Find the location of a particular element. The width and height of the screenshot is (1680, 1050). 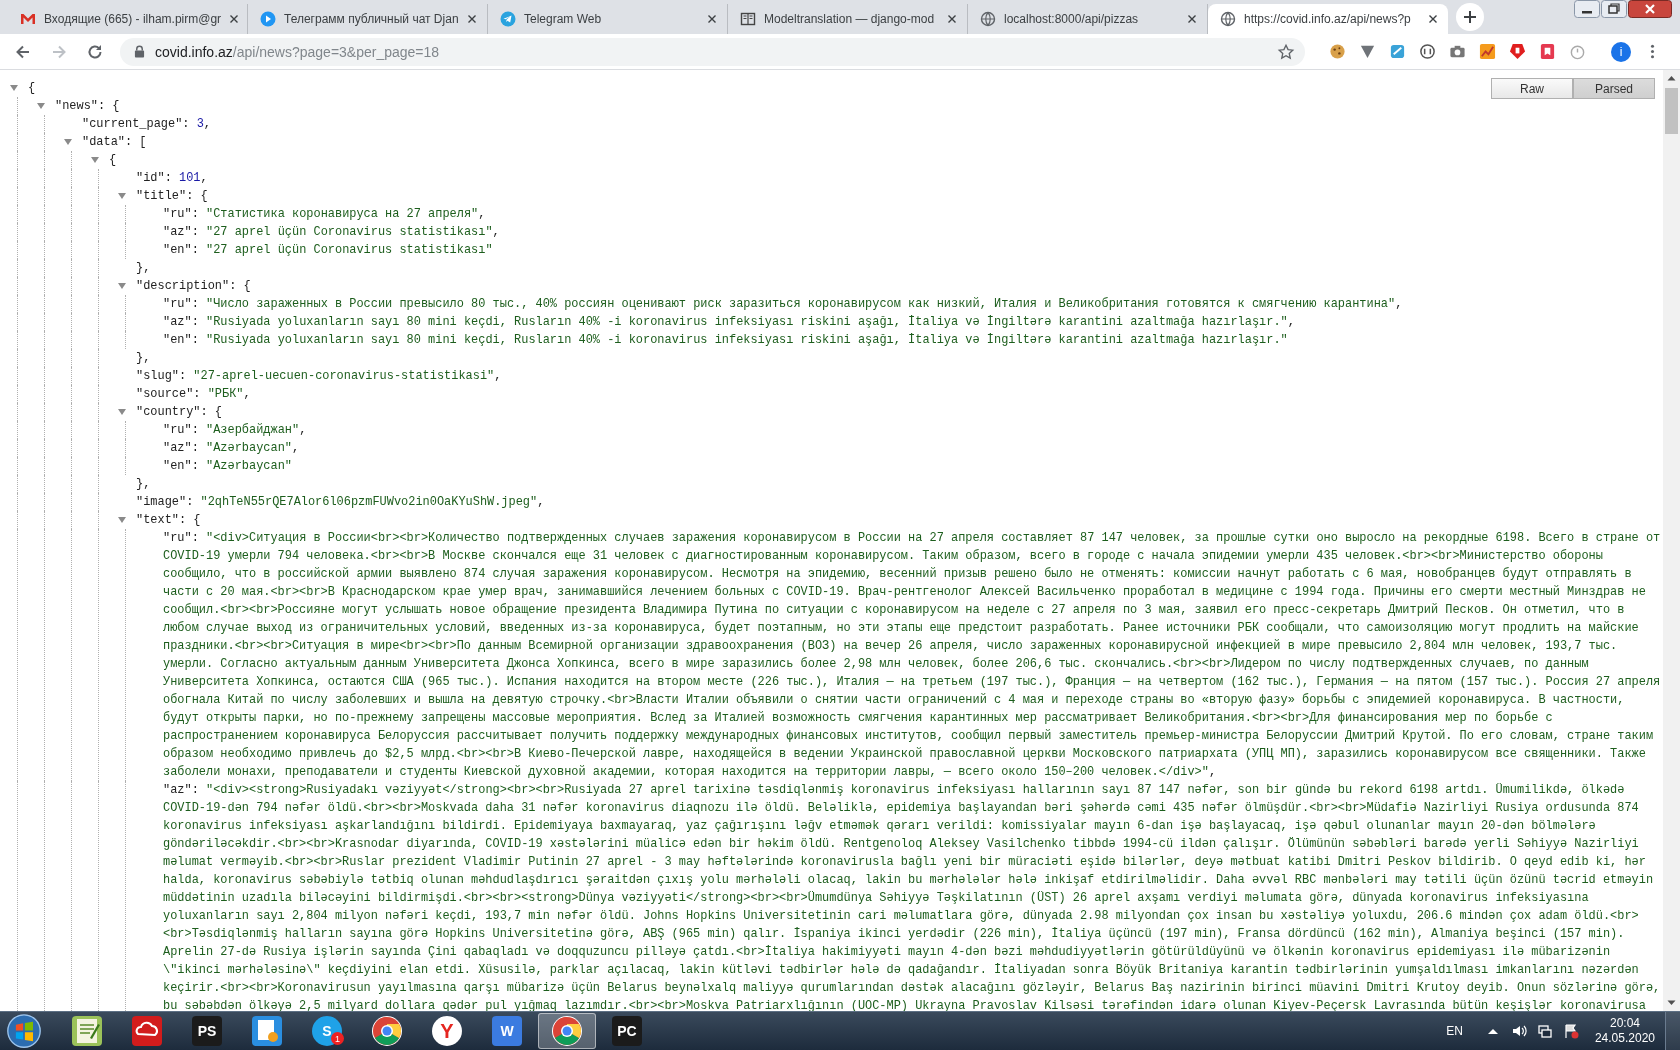

json-entry: "az": "Rusiyada yoluxanların sayı 80 mini keçdi, Rusların 40% -i koronavirus infeksiyası riskini aşağı, İtaliya və İngiltərə karantini azaltmağa hazırlaşır.", is located at coordinates (729, 322).